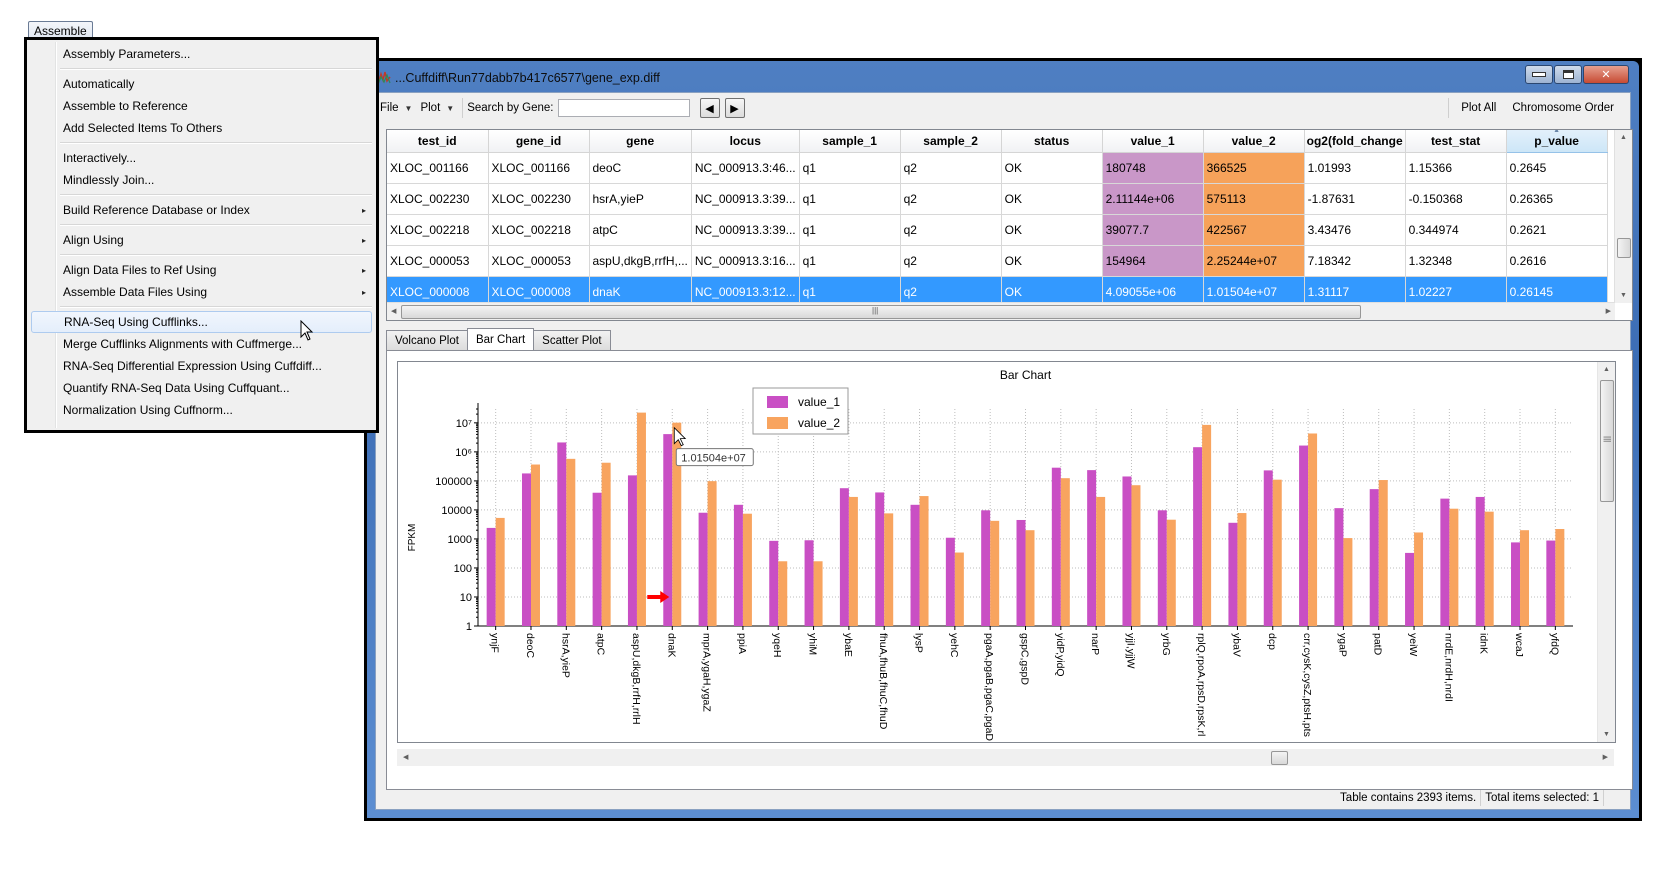  Describe the element at coordinates (396, 108) in the screenshot. I see `file-menu: File ▼` at that location.